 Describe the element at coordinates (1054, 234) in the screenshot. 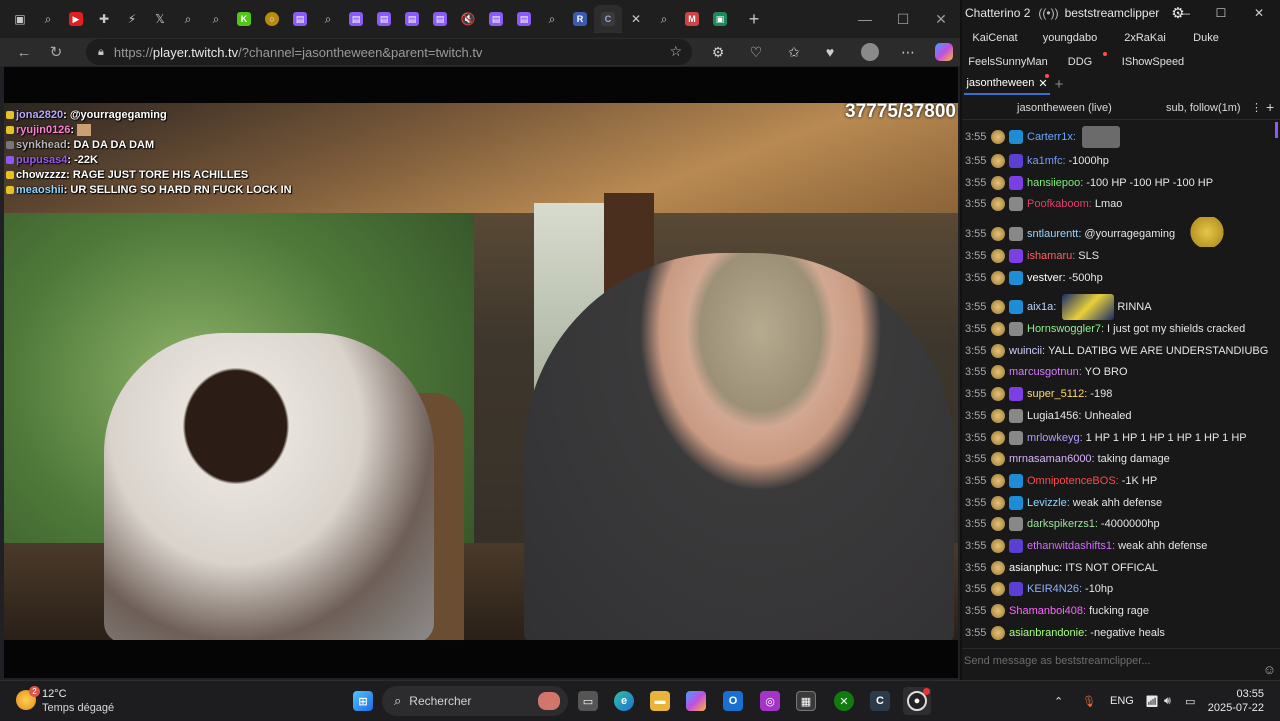

I see `message-username: sntlaurentt:` at that location.